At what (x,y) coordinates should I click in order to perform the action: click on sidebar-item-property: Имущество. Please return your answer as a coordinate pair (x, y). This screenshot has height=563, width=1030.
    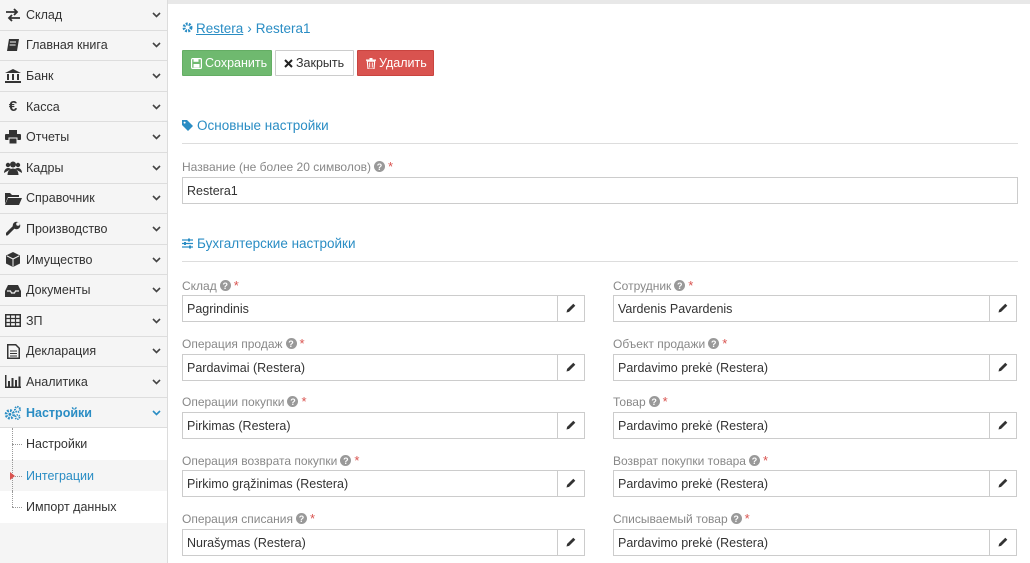
    Looking at the image, I should click on (83, 260).